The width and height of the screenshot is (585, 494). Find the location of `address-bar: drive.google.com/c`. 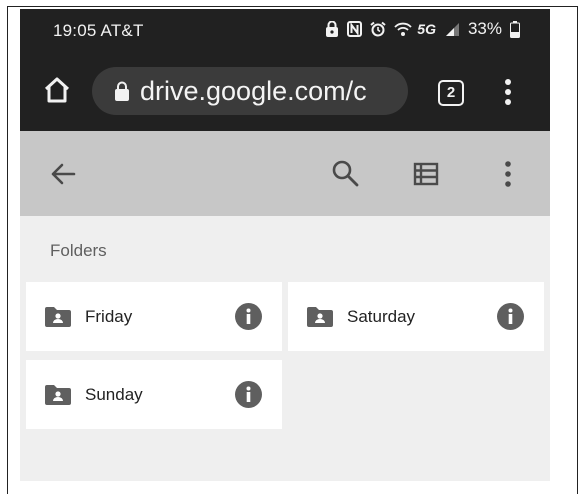

address-bar: drive.google.com/c is located at coordinates (250, 91).